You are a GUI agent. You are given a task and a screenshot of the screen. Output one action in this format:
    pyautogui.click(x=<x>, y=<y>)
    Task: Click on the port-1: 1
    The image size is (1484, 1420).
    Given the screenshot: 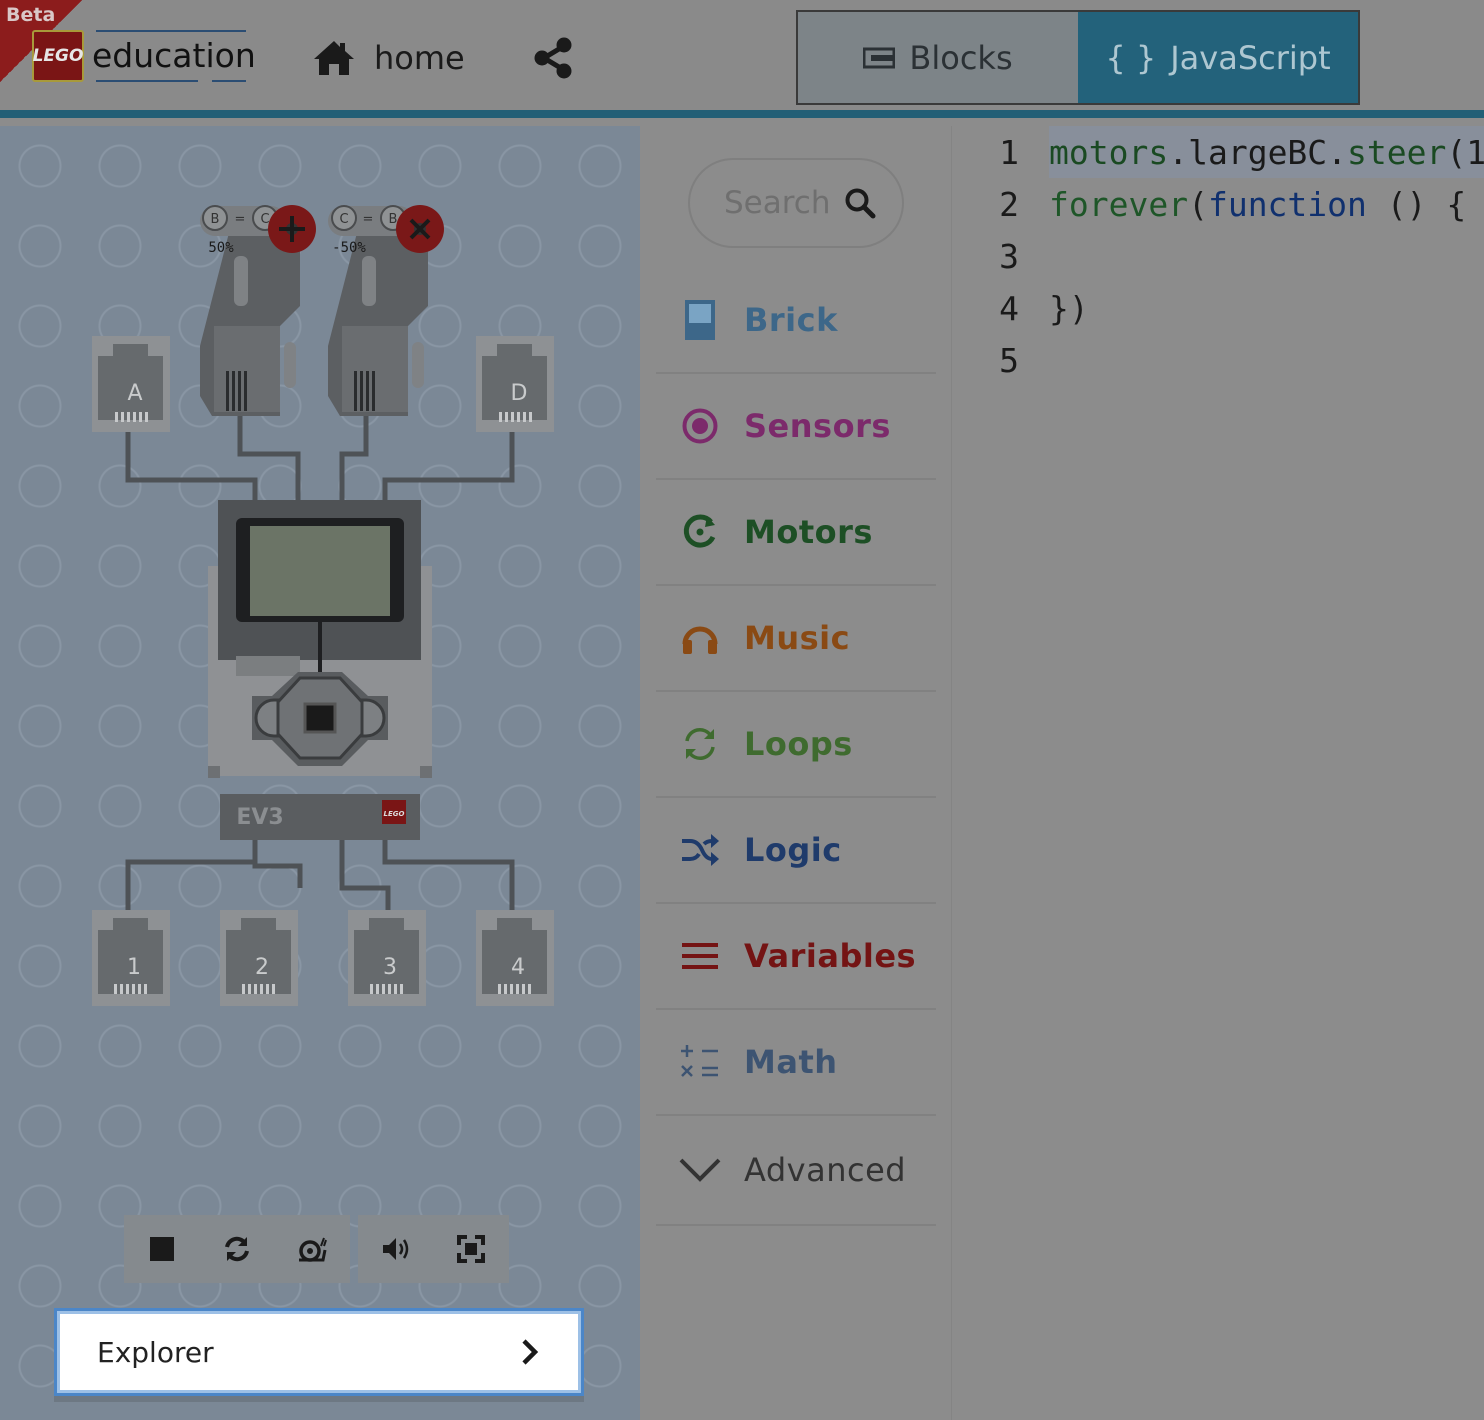 What is the action you would take?
    pyautogui.click(x=131, y=958)
    